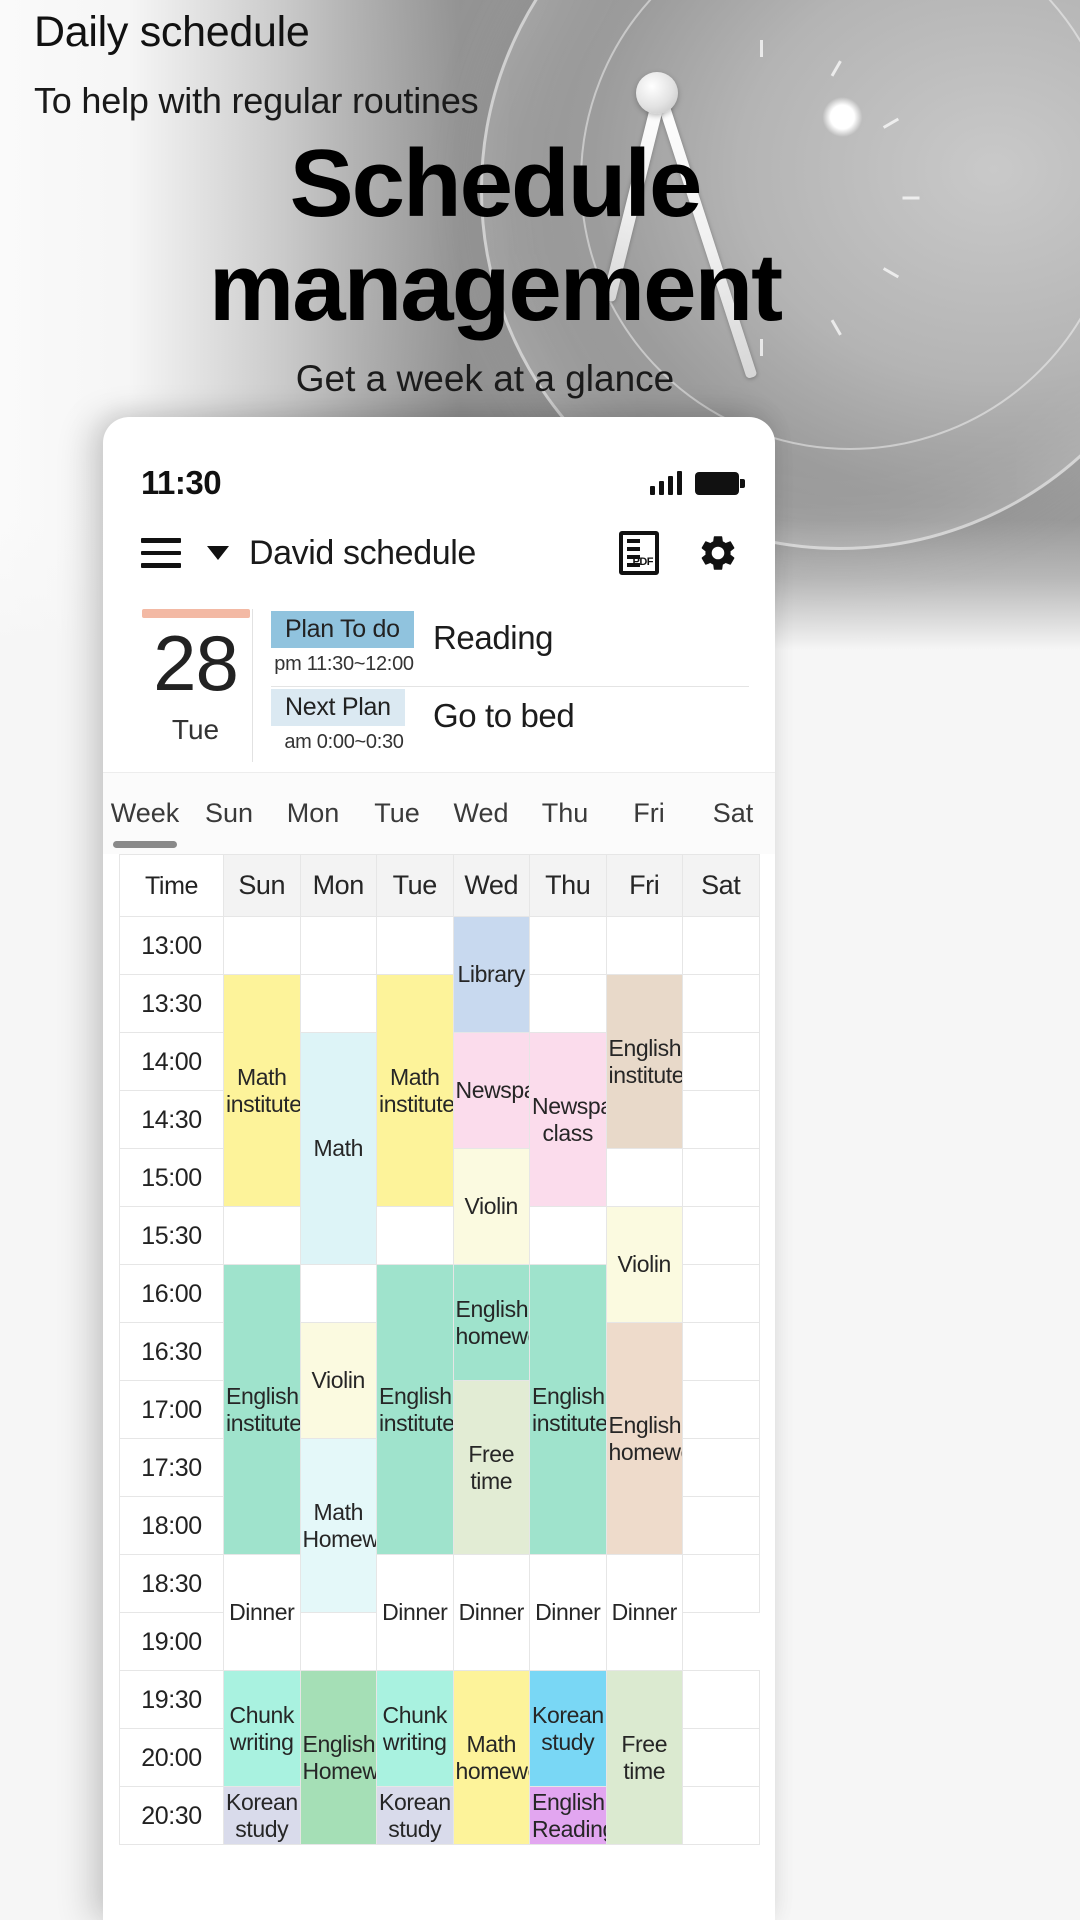 This screenshot has height=1920, width=1080. I want to click on schedule-event-cell: Newspaper class, so click(568, 1119).